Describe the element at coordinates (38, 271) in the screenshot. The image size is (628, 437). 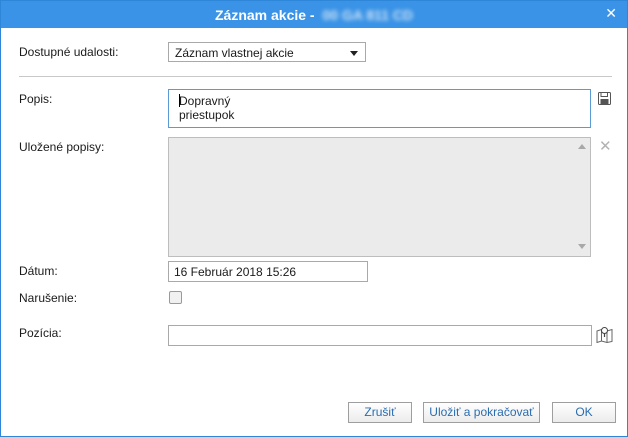
I see `date-label: Dátum:` at that location.